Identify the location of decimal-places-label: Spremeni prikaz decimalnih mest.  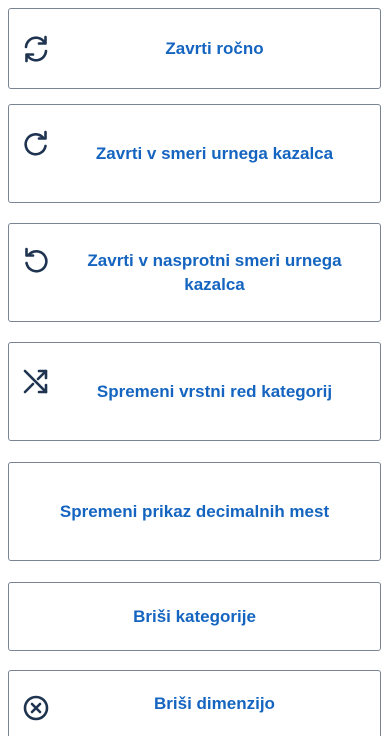
(194, 511).